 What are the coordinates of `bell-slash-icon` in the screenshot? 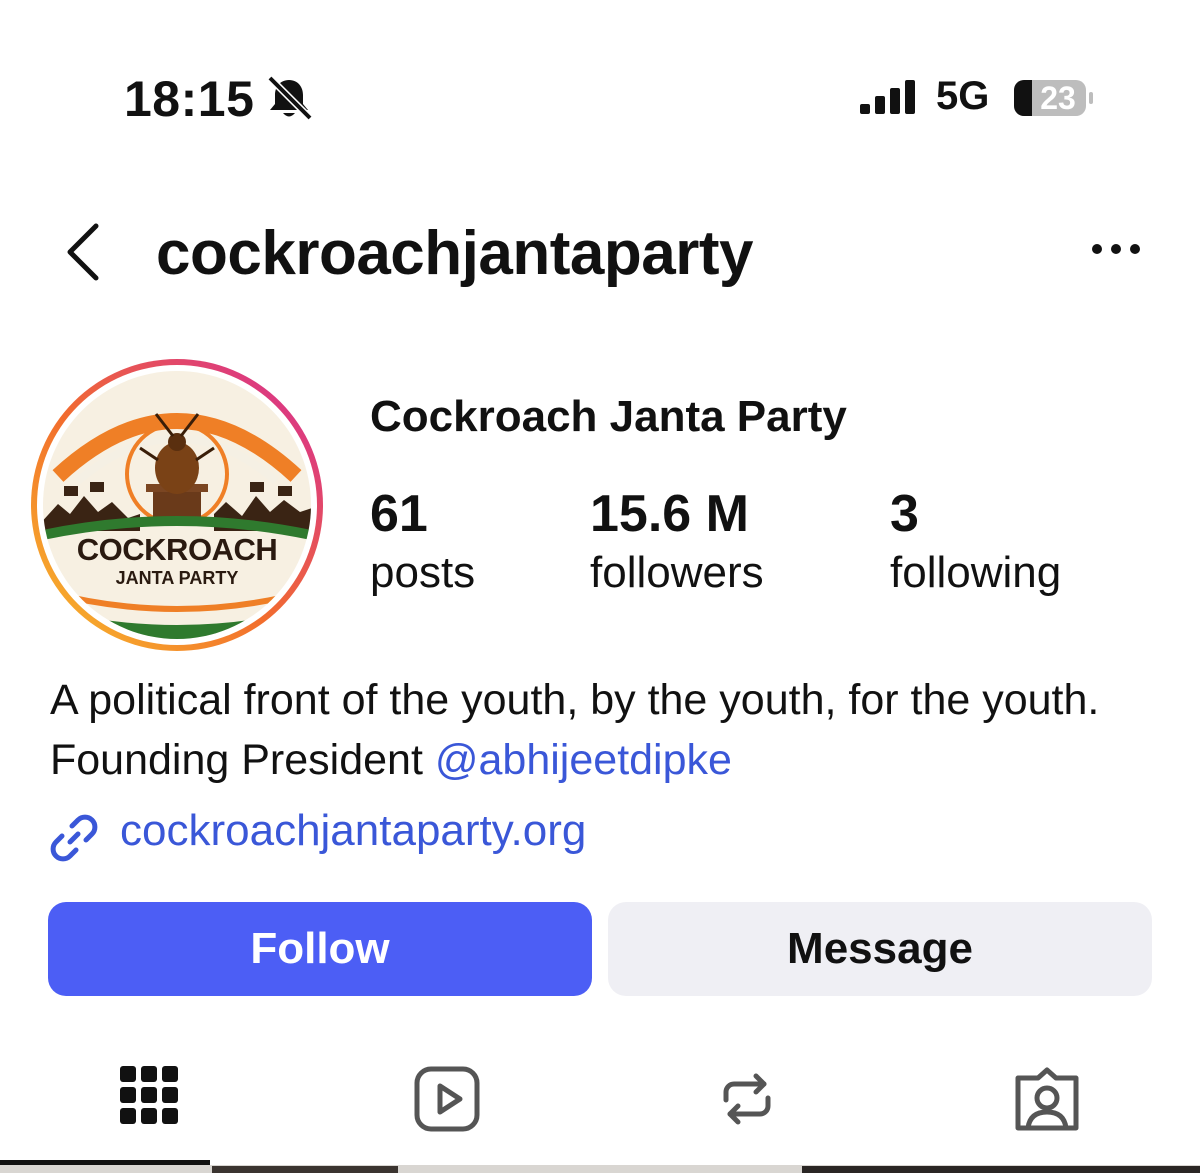 It's located at (290, 98).